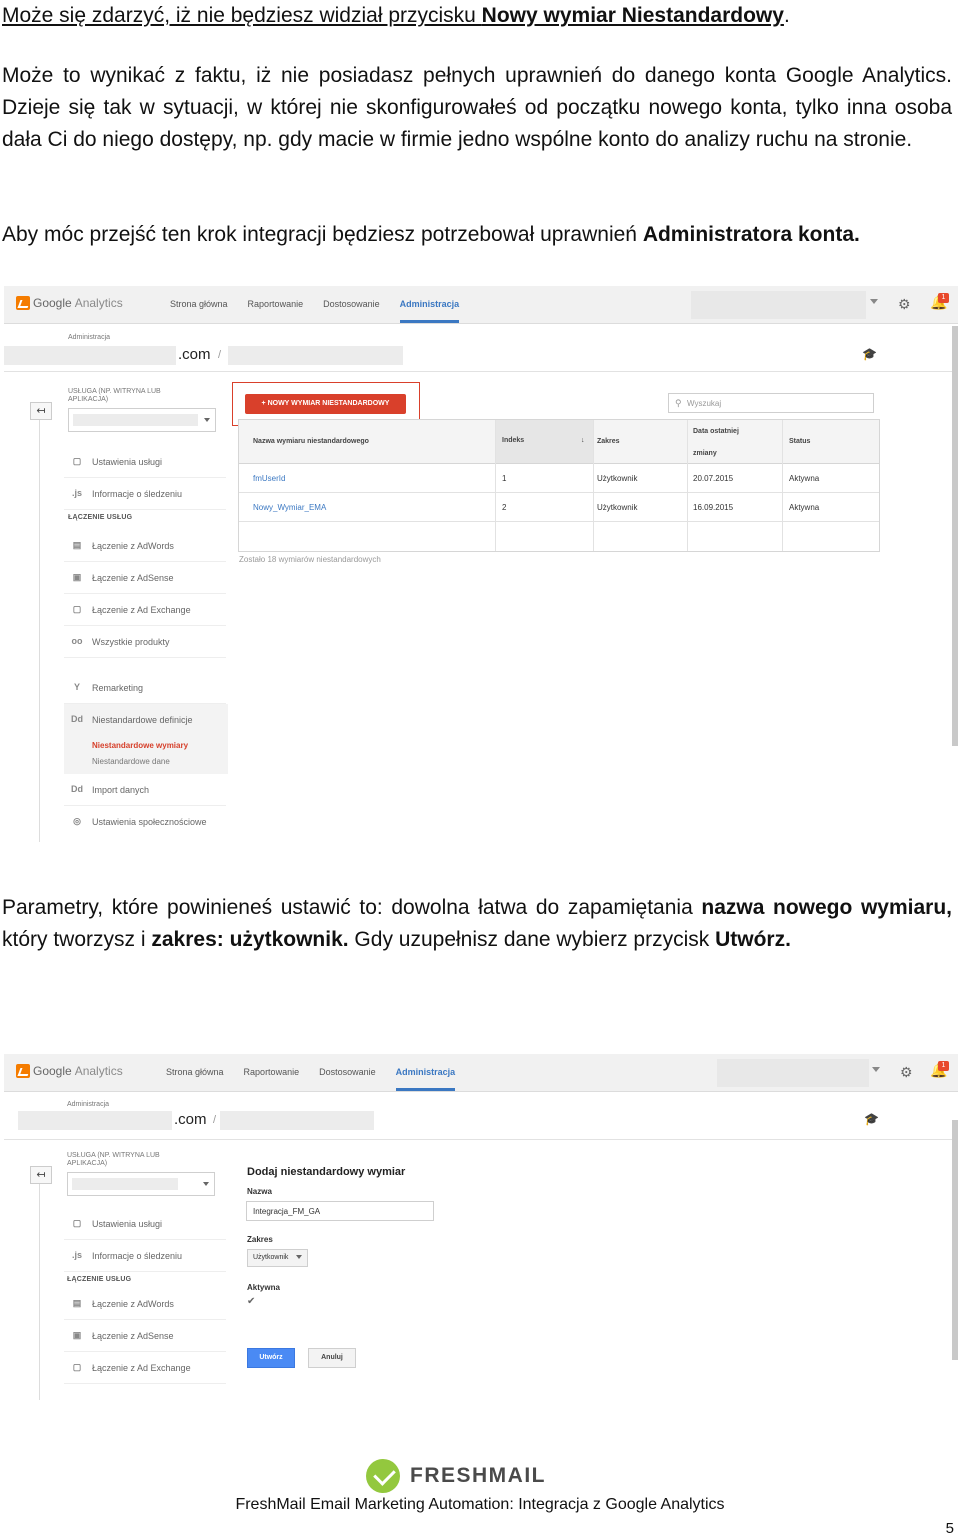 The height and width of the screenshot is (1538, 960). I want to click on js-icon: .js, so click(76, 493).